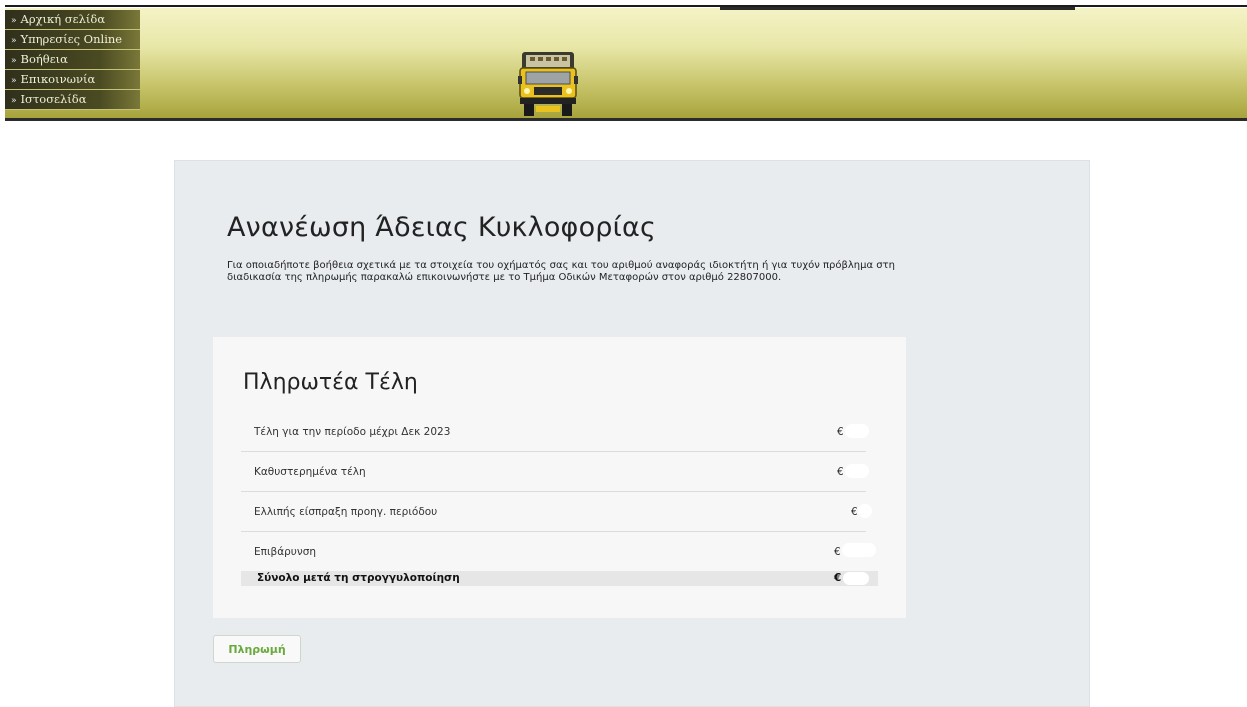 This screenshot has height=707, width=1247. Describe the element at coordinates (346, 512) in the screenshot. I see `fee-row-label: Ελλιπής είσπραξη προηγ. περιόδου` at that location.